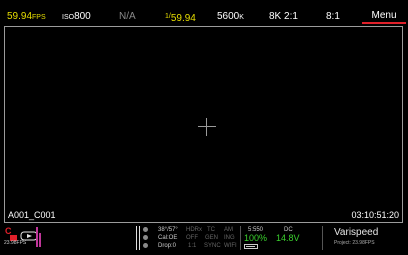  Describe the element at coordinates (40, 240) in the screenshot. I see `audio-meter-right` at that location.